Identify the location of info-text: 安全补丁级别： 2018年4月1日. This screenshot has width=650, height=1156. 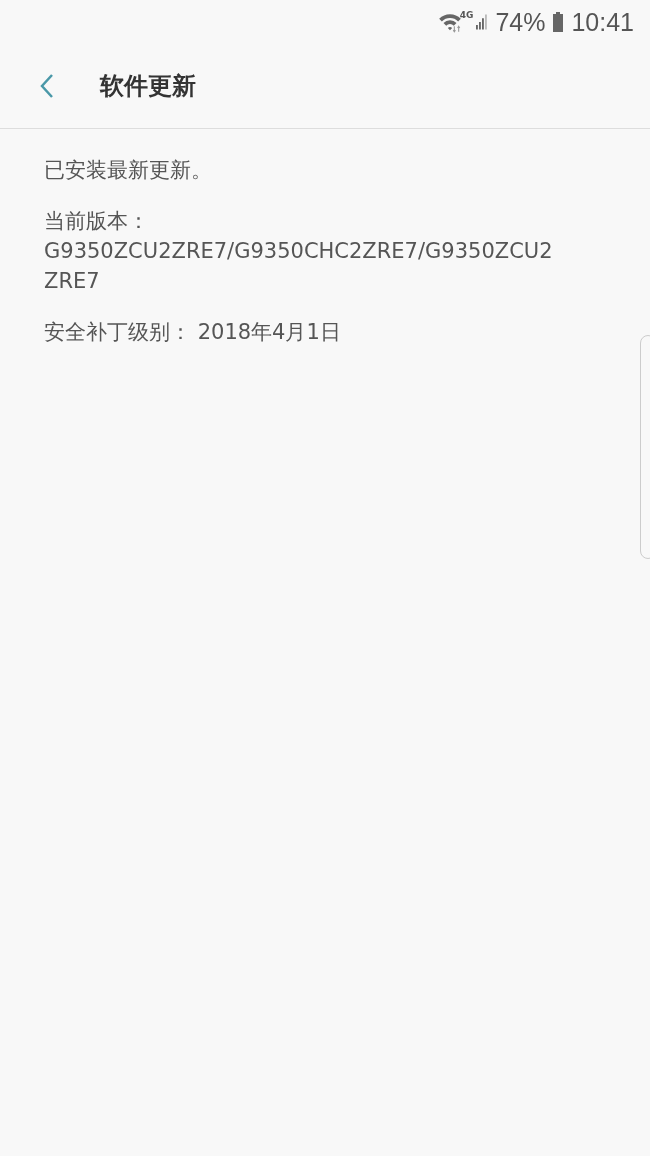
(193, 332).